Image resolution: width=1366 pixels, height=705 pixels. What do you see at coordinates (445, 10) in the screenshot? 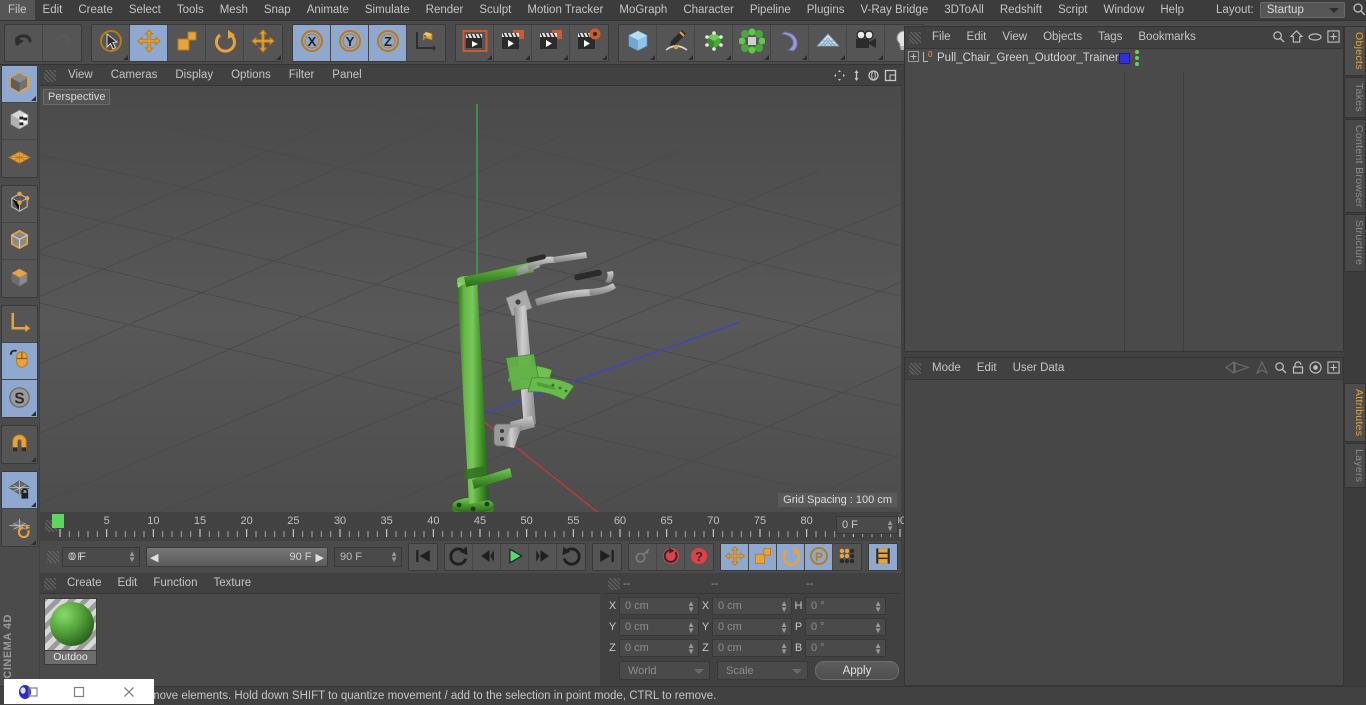
I see `menu-render: Render` at bounding box center [445, 10].